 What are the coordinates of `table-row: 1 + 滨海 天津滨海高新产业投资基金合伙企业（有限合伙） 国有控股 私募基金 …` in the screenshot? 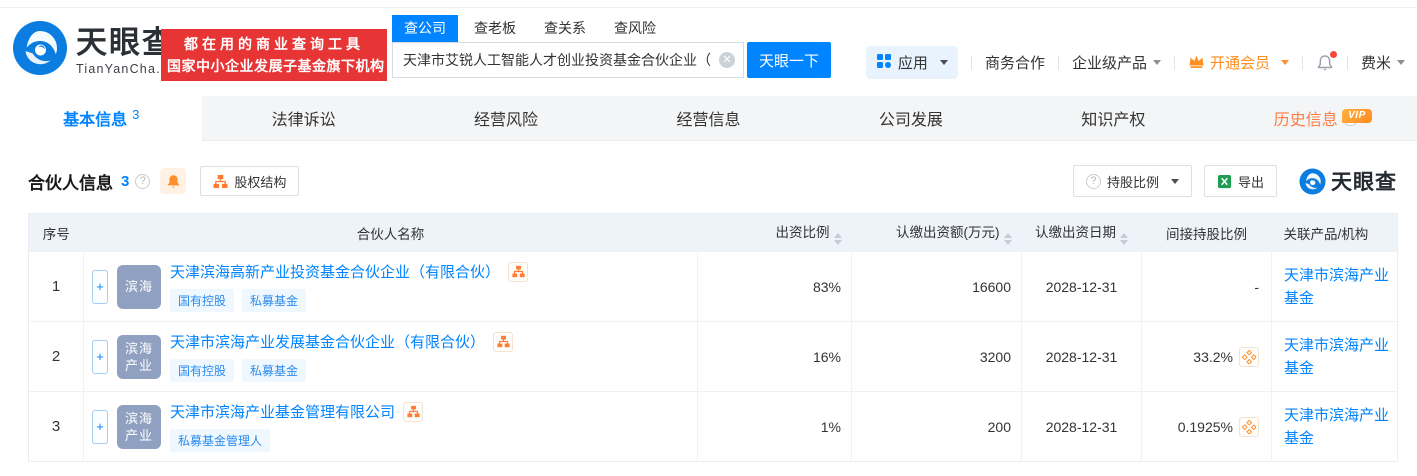 It's located at (713, 286).